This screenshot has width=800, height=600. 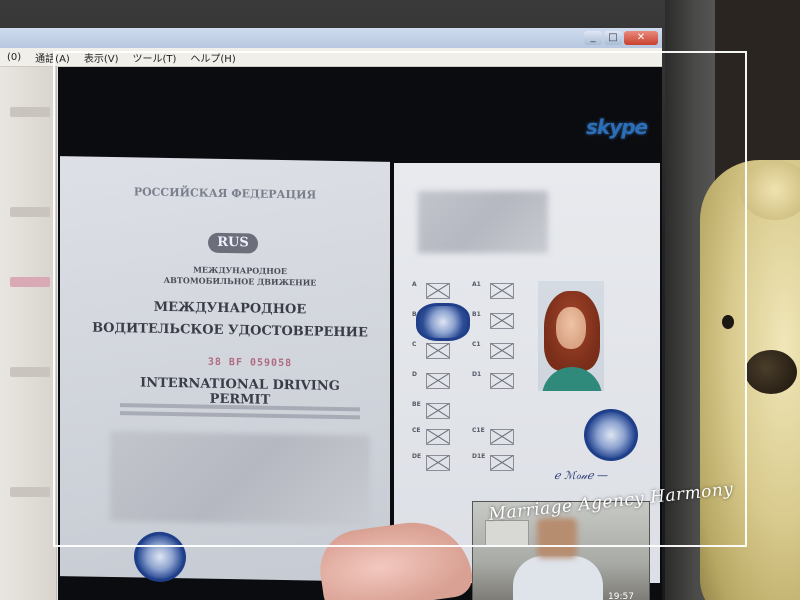 What do you see at coordinates (476, 284) in the screenshot?
I see `category-label: A1` at bounding box center [476, 284].